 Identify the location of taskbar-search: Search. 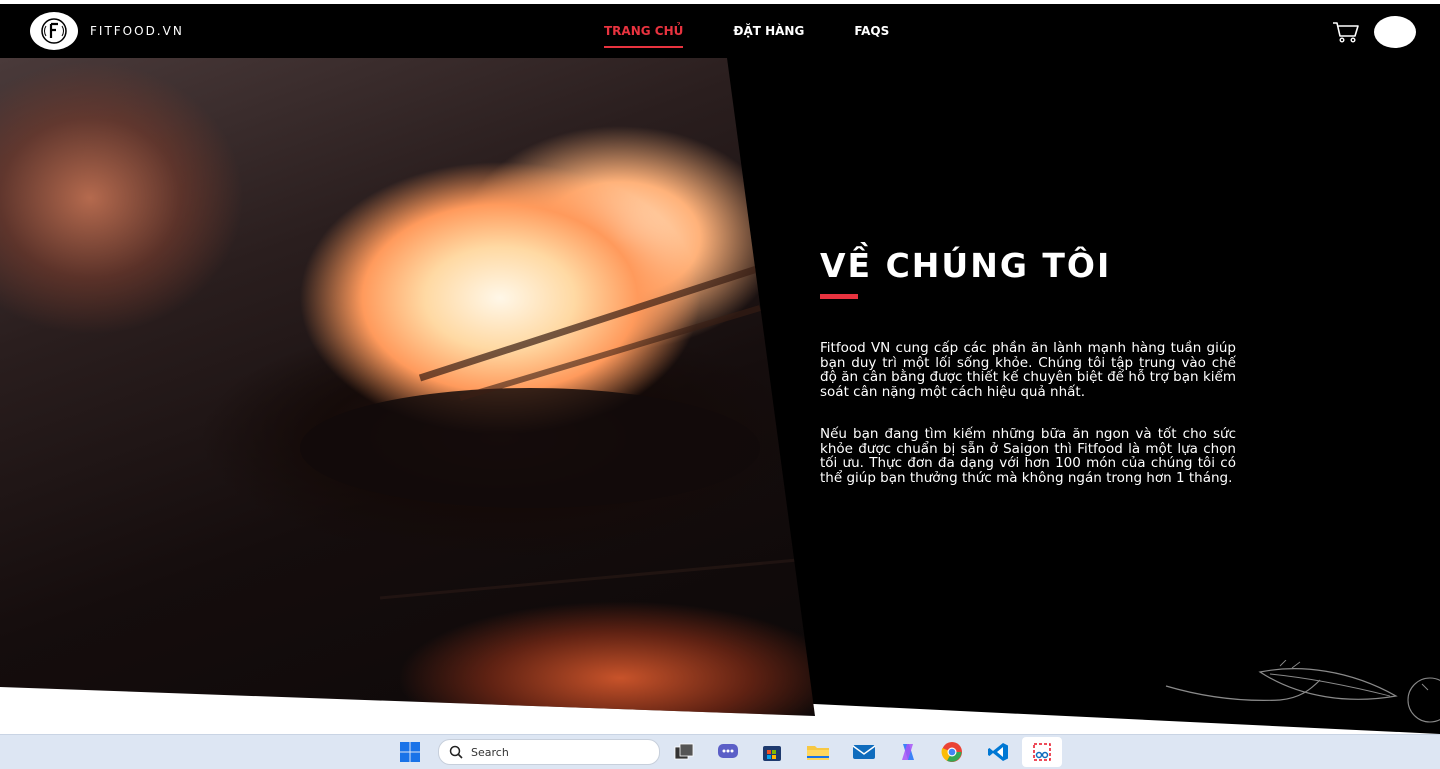
(549, 752).